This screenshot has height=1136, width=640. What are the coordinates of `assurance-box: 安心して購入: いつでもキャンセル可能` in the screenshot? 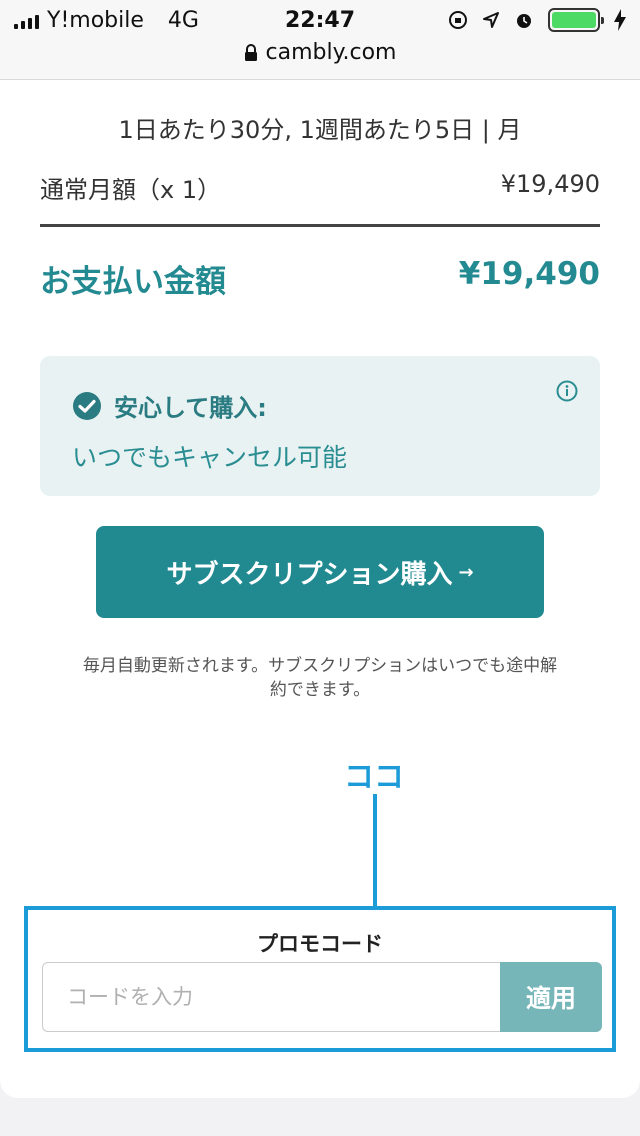 It's located at (320, 426).